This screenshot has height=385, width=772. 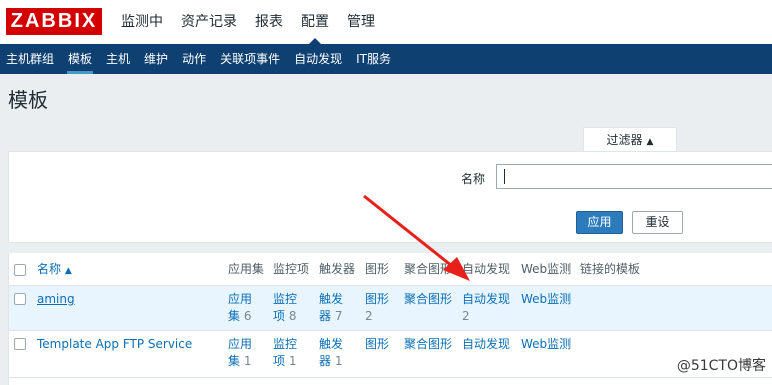 What do you see at coordinates (292, 361) in the screenshot?
I see `items-count: 1` at bounding box center [292, 361].